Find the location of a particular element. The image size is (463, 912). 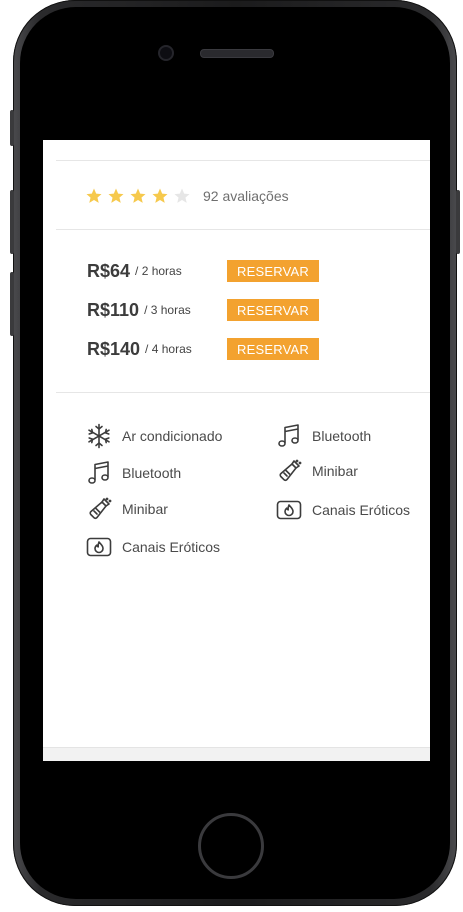

rating-count: 92 avaliações is located at coordinates (246, 196).